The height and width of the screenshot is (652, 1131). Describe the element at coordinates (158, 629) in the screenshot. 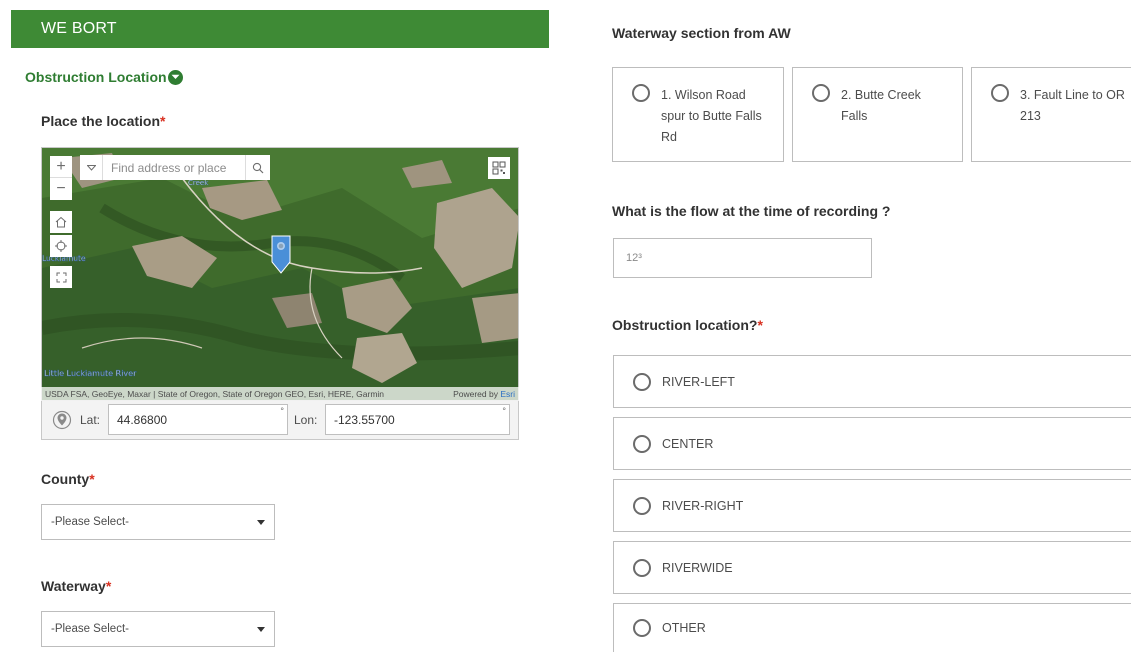

I see `waterway-select: -Please Select-` at that location.